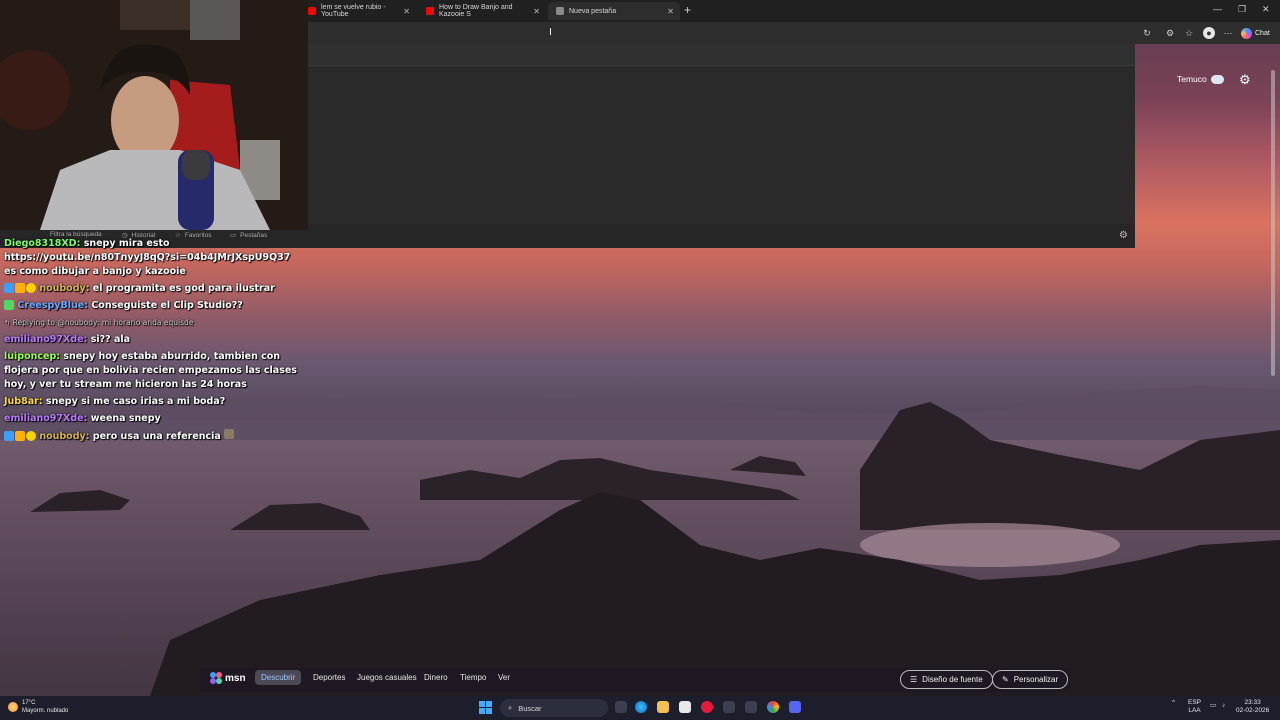 Image resolution: width=1280 pixels, height=720 pixels. What do you see at coordinates (38, 707) in the screenshot?
I see `taskbar-weather: 17°C Mayorm. nublado` at bounding box center [38, 707].